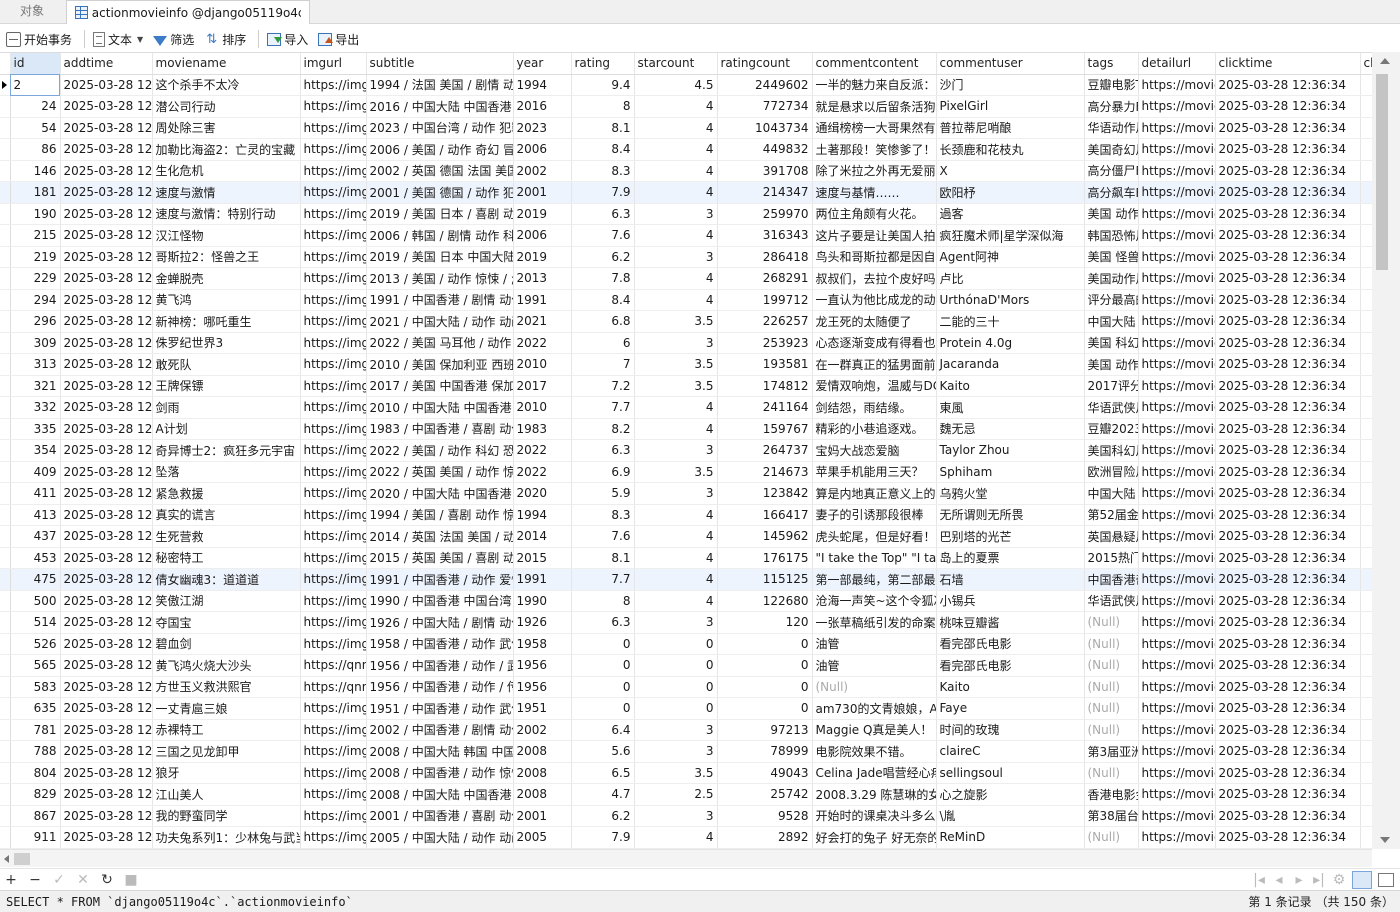 This screenshot has height=912, width=1400. I want to click on cell-ratingcount: 49043, so click(765, 773).